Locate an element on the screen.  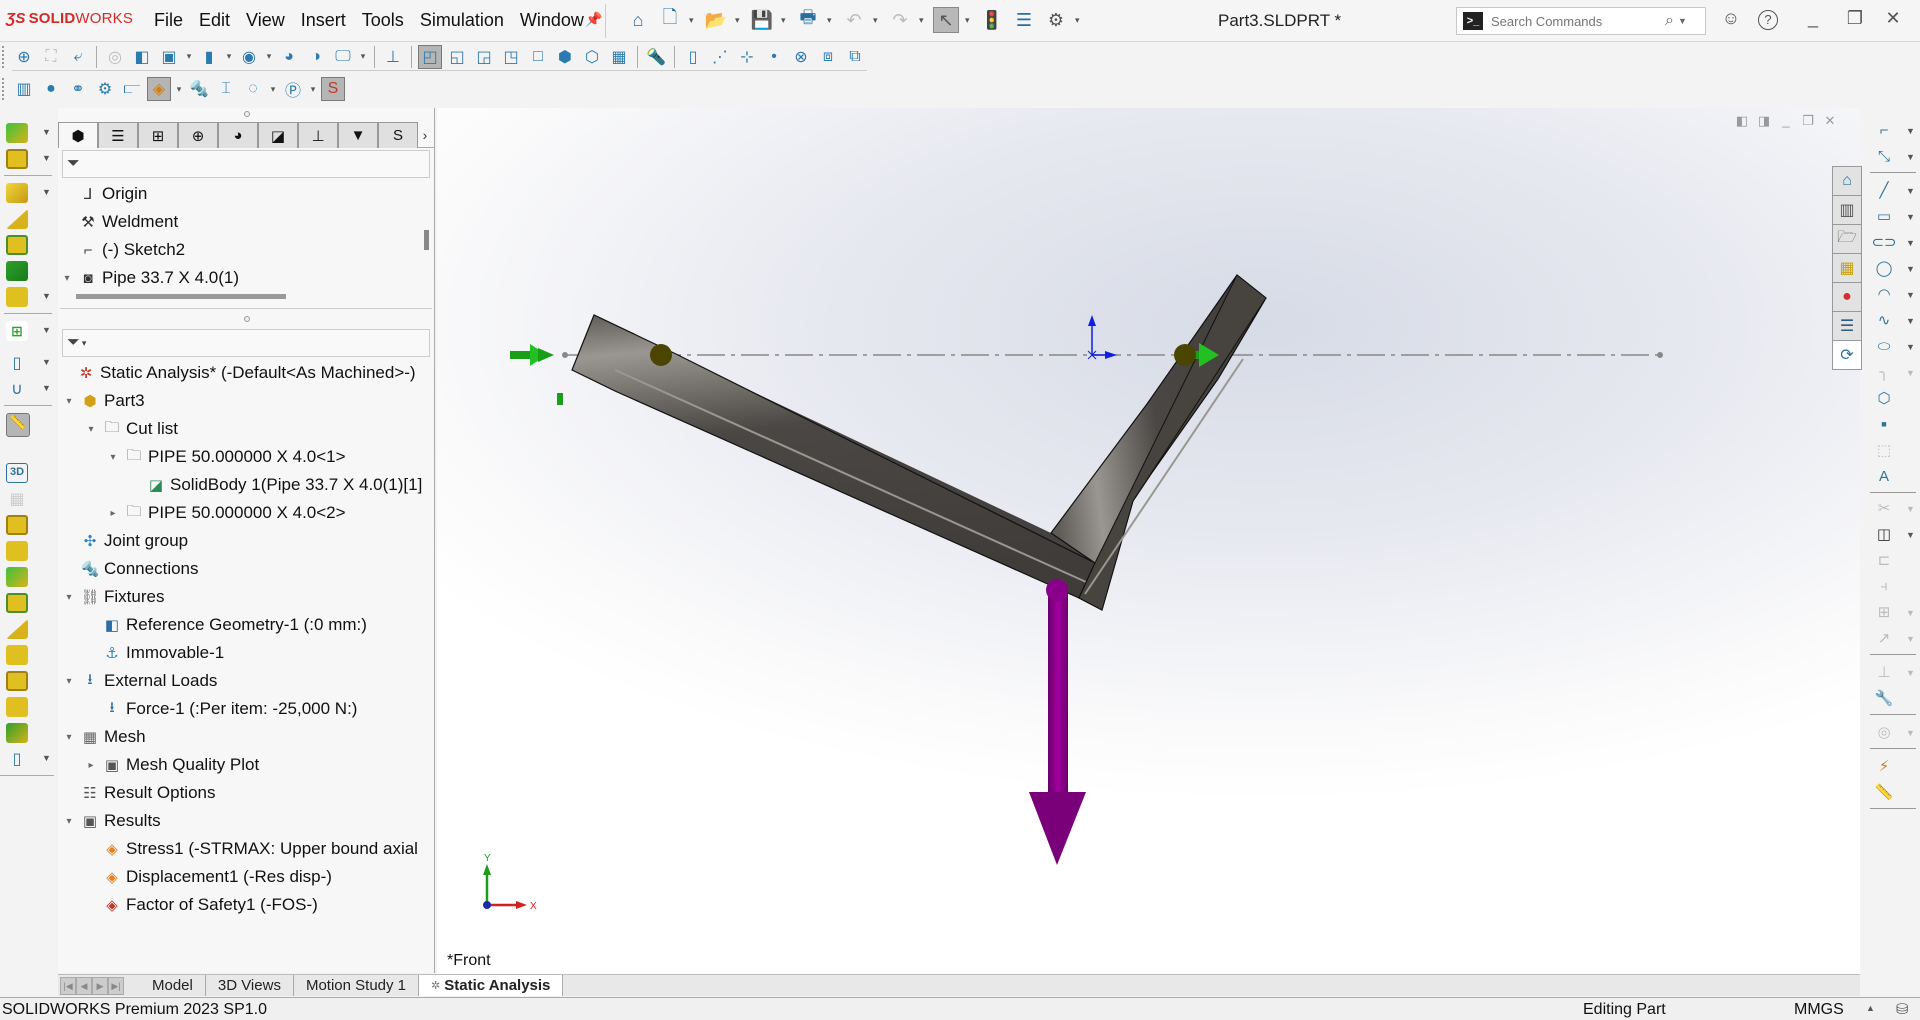
axis-icon: ⋰ is located at coordinates (720, 57).